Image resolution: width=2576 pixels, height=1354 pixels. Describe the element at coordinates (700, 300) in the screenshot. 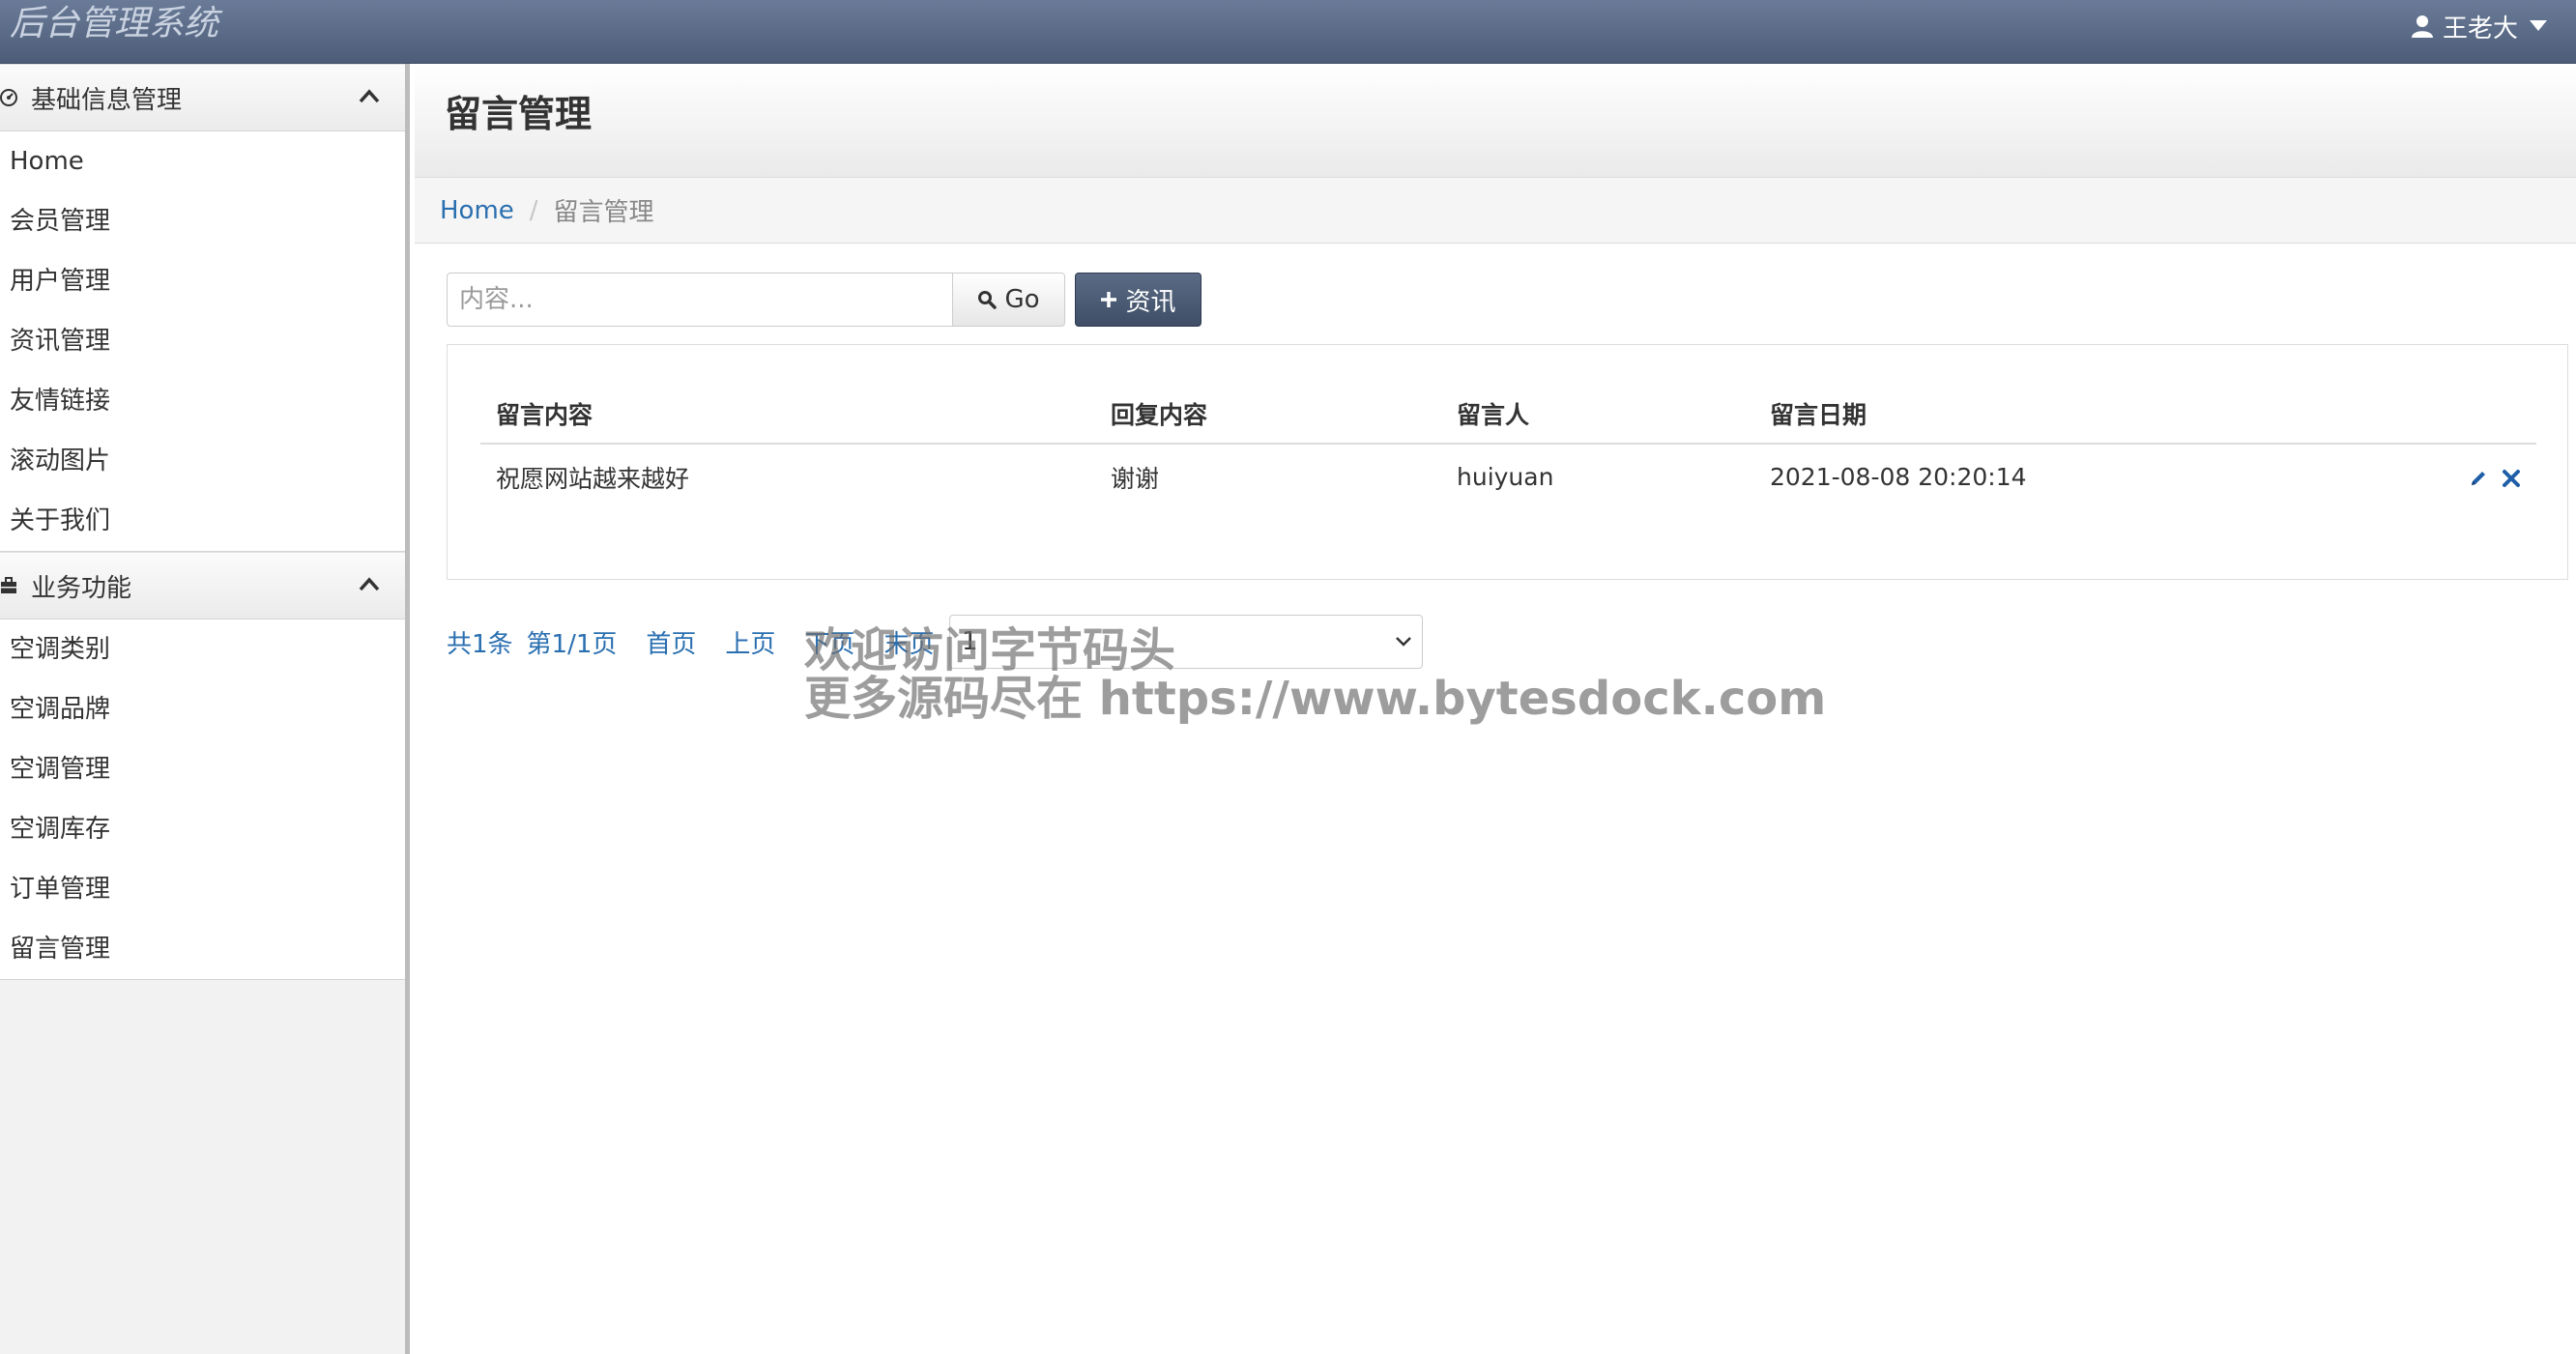

I see `search-input` at that location.